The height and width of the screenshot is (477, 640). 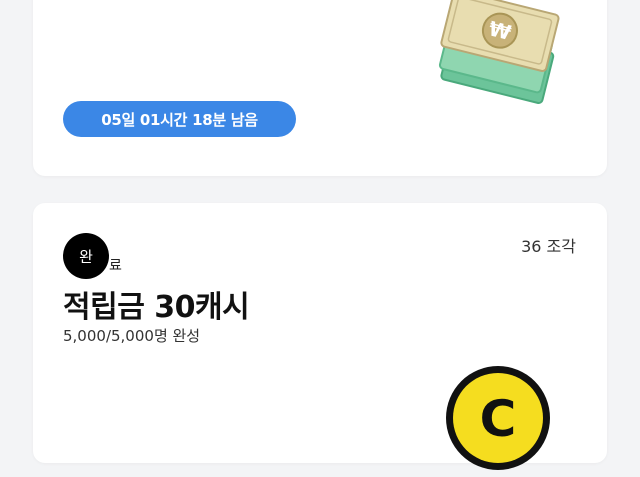 I want to click on cash-coin-icon: C, so click(x=498, y=418).